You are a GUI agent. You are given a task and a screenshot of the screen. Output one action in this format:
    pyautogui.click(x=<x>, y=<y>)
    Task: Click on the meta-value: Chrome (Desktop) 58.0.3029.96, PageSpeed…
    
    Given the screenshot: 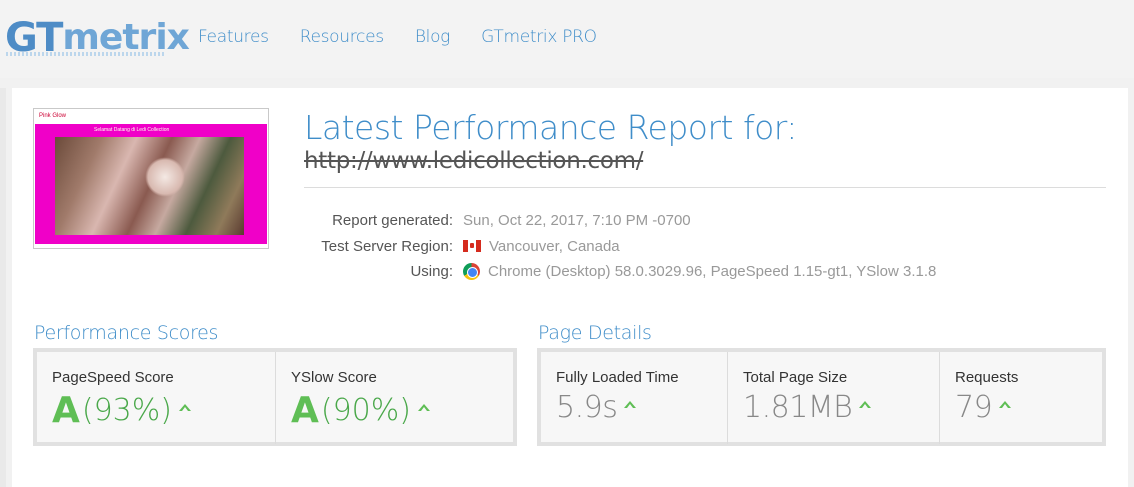 What is the action you would take?
    pyautogui.click(x=700, y=271)
    